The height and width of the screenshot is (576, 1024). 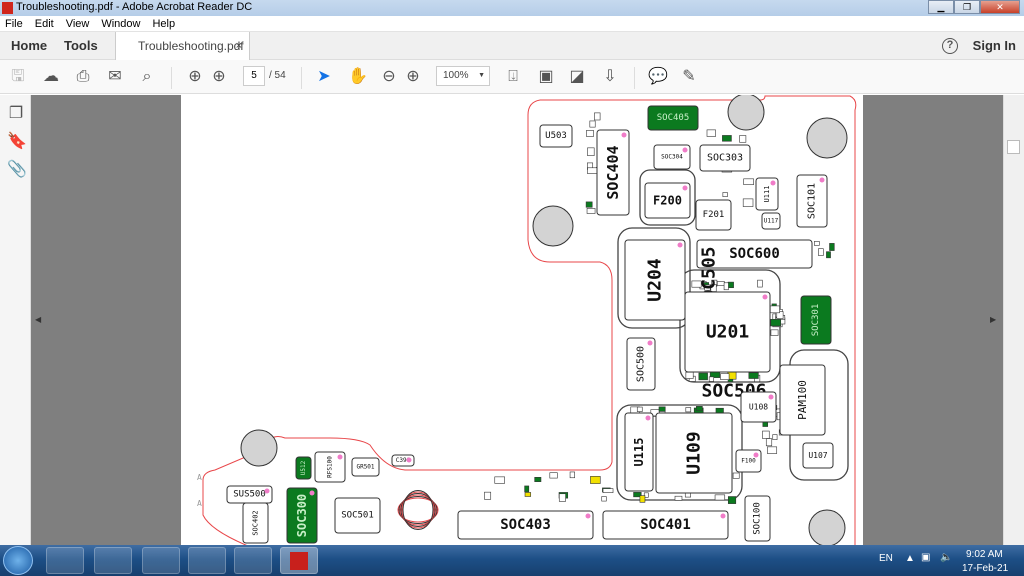 What do you see at coordinates (113, 560) in the screenshot?
I see `taskbar-internet-explorer` at bounding box center [113, 560].